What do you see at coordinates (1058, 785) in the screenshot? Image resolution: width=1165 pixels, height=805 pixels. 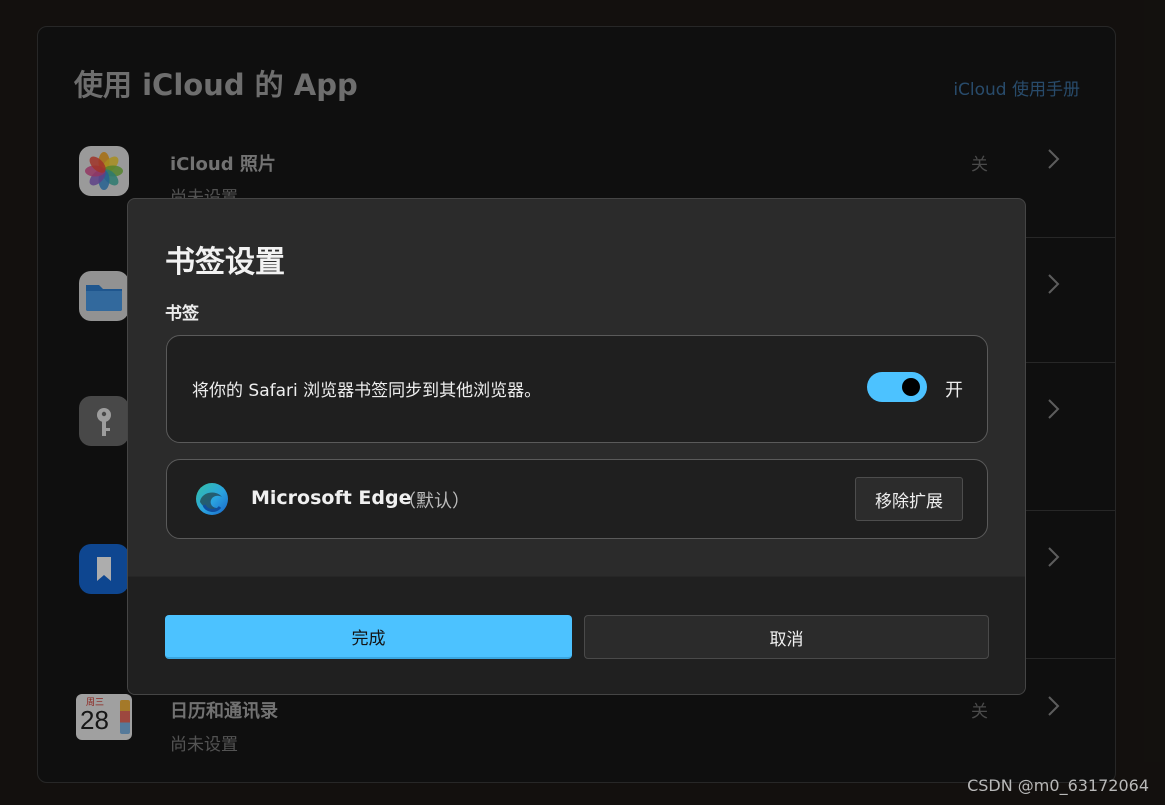 I see `watermark: CSDN @m0_63172064` at bounding box center [1058, 785].